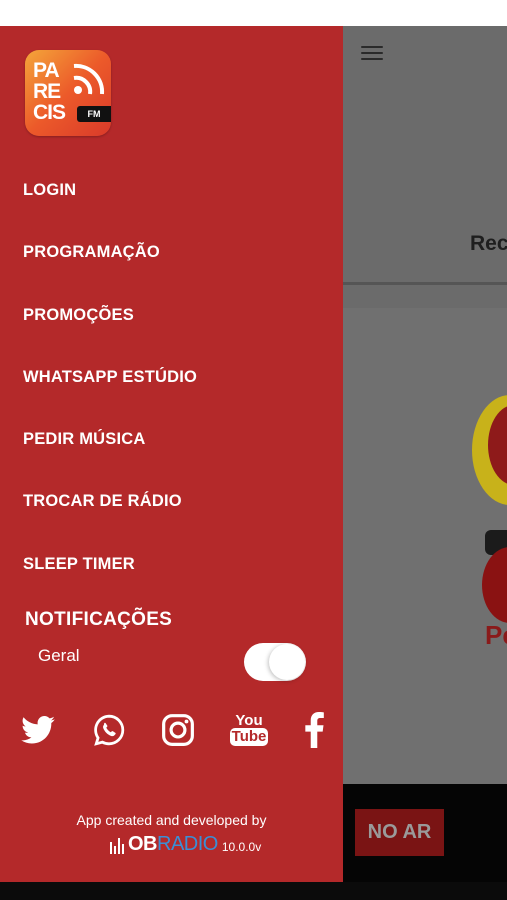 The height and width of the screenshot is (900, 507). Describe the element at coordinates (253, 13) in the screenshot. I see `status-bar` at that location.